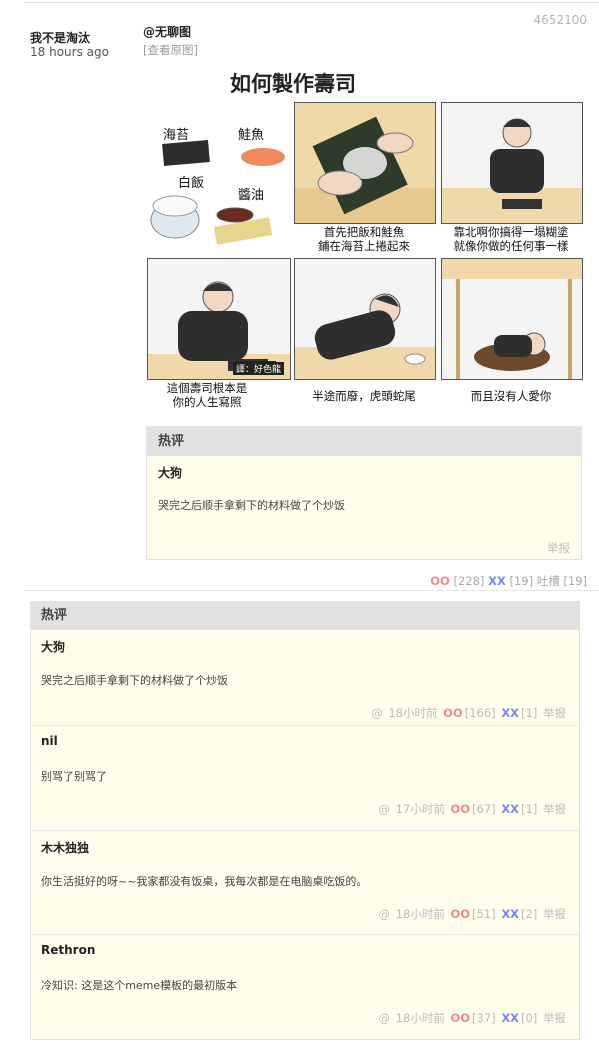 This screenshot has width=599, height=1050. Describe the element at coordinates (170, 50) in the screenshot. I see `view-original-link: [查看原图]` at that location.